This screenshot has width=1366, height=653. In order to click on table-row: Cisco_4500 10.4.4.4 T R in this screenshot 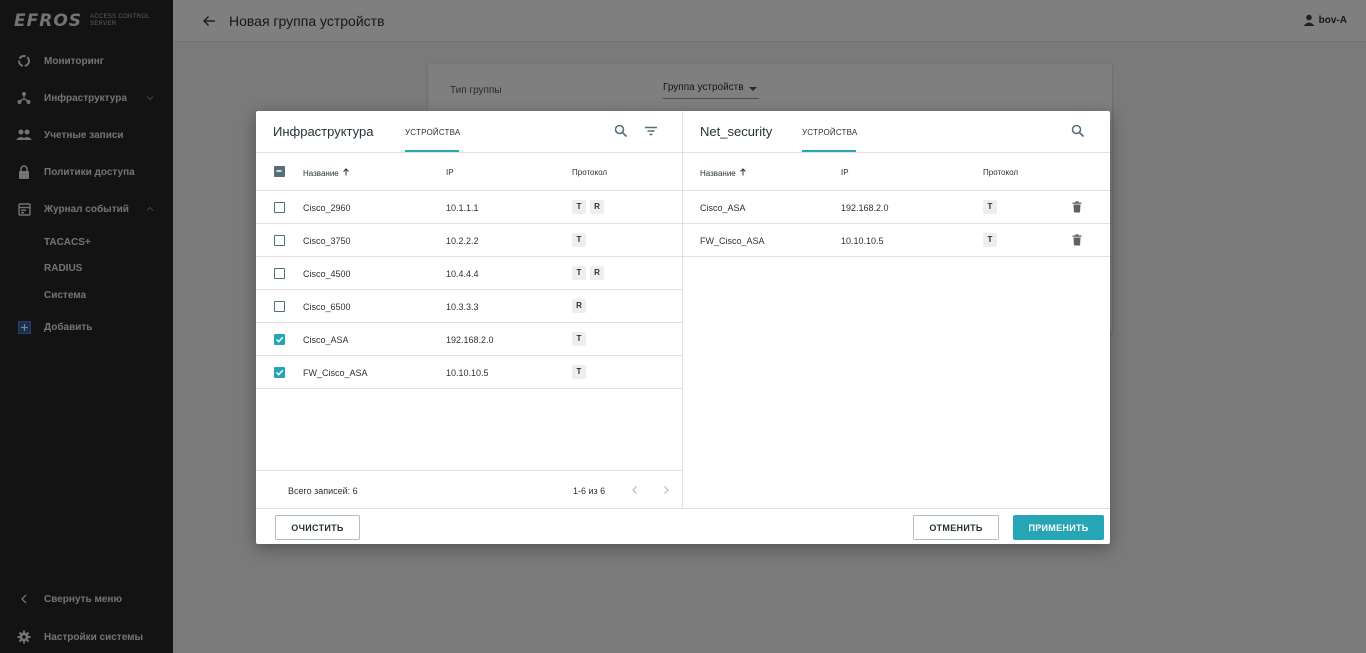, I will do `click(469, 273)`.